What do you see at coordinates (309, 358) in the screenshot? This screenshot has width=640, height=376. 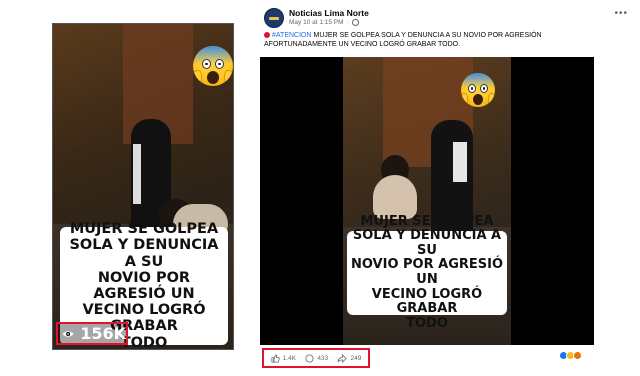 I see `comment-icon` at bounding box center [309, 358].